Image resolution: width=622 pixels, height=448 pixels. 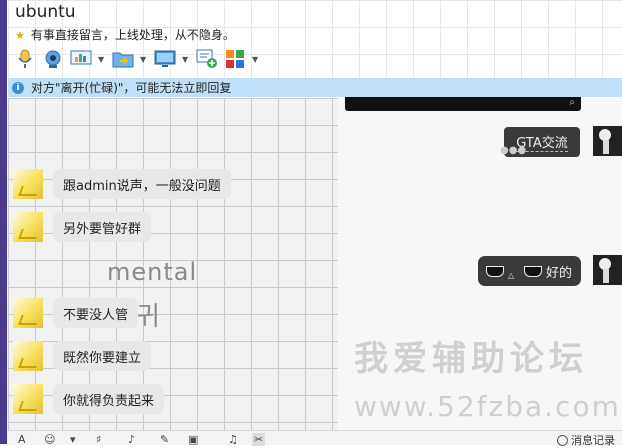 I want to click on message-bubble-left: 不要没人管, so click(x=96, y=313).